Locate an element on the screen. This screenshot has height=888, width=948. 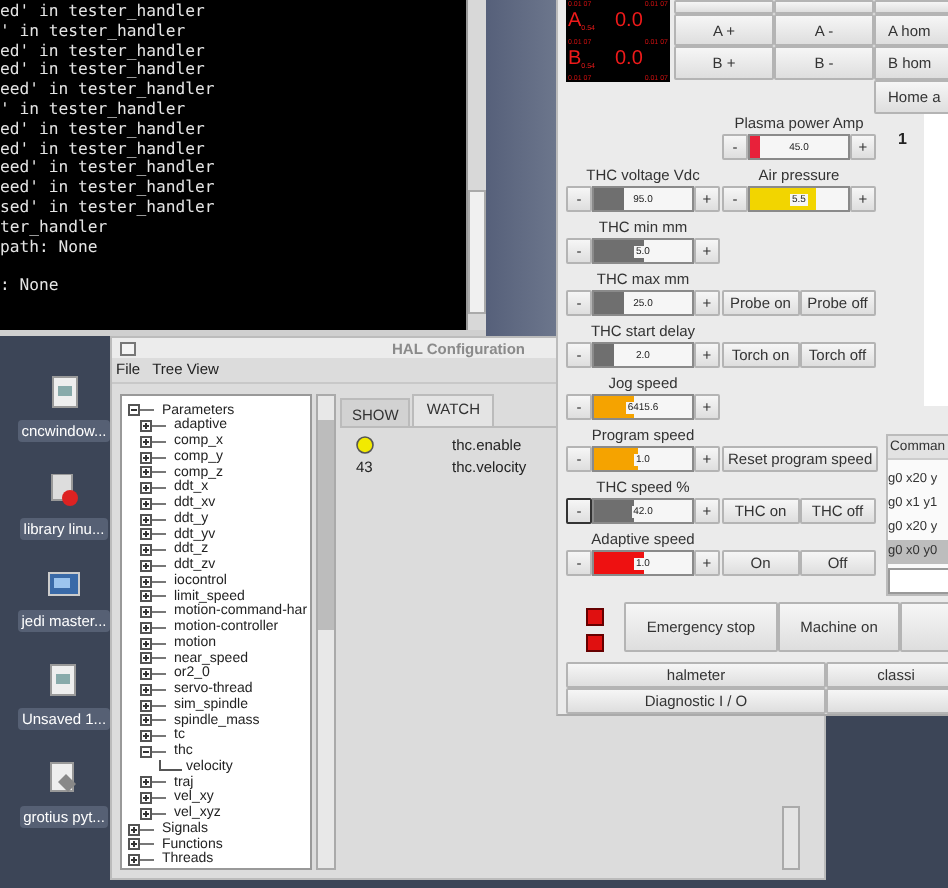
terminal-line: ter_handler is located at coordinates (54, 227).